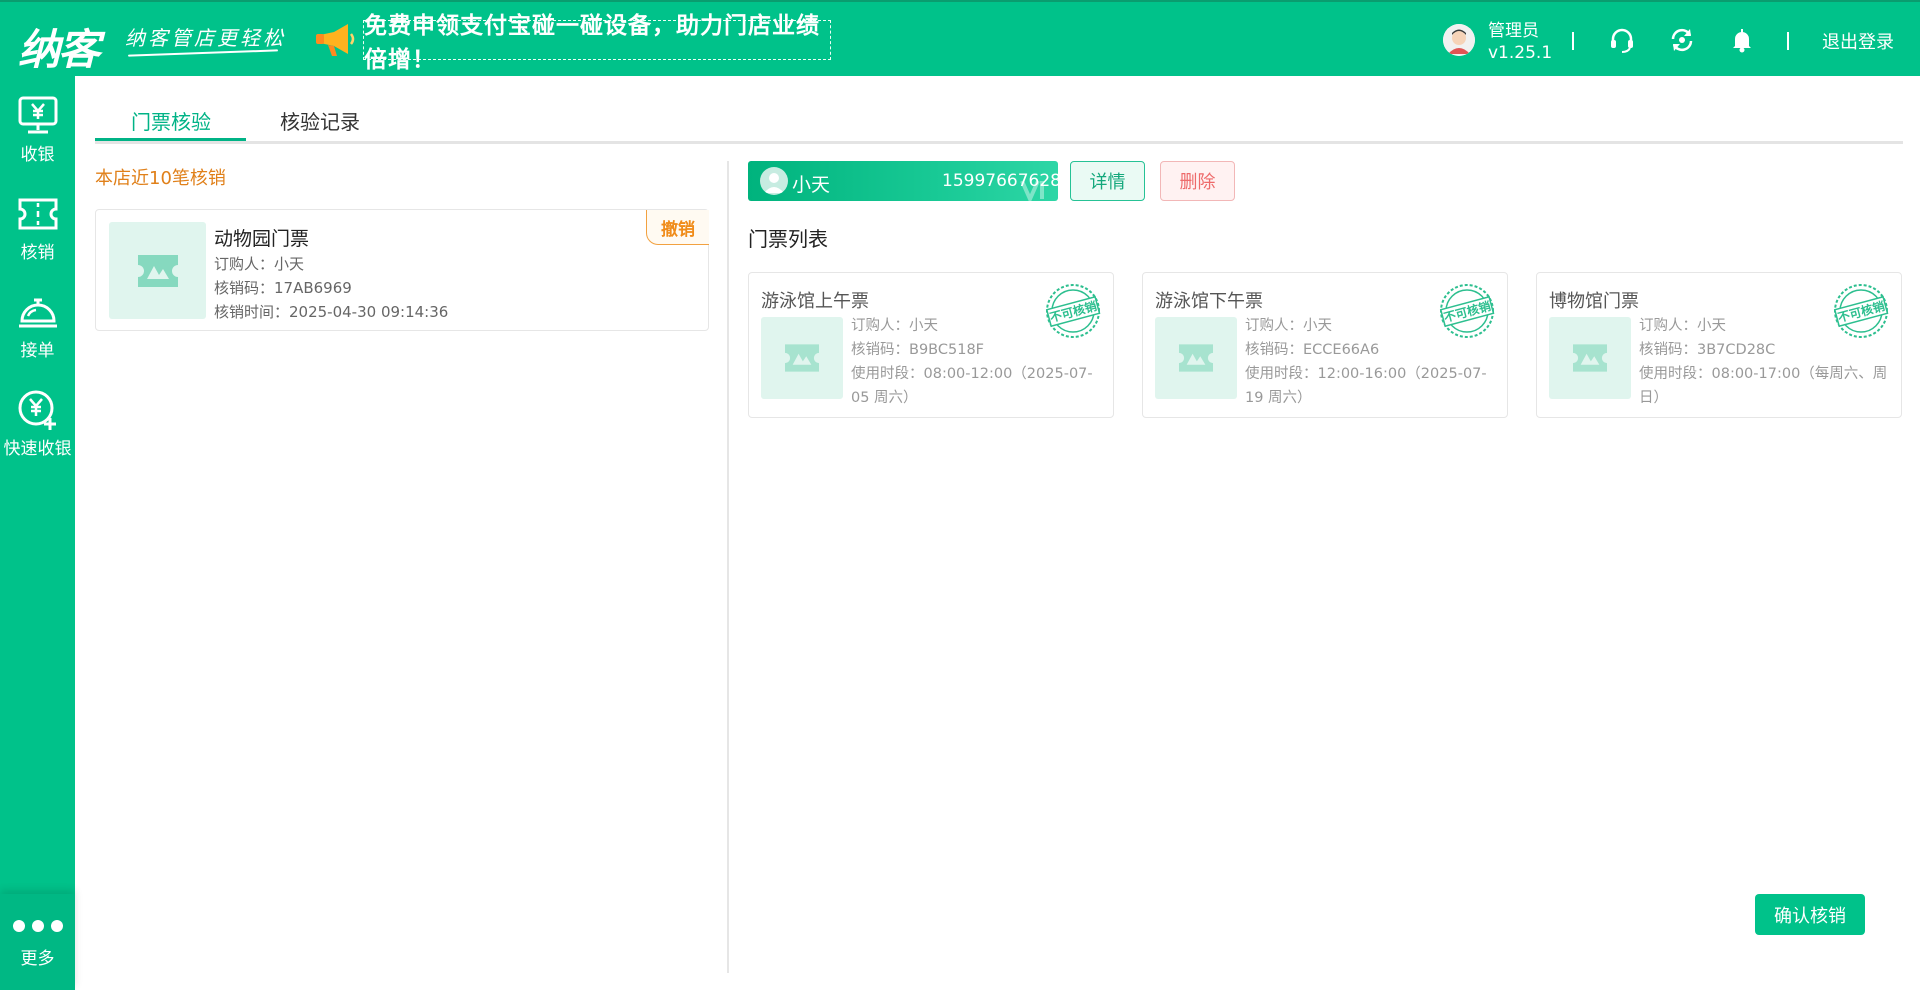 The image size is (1920, 990). Describe the element at coordinates (1032, 190) in the screenshot. I see `vip-watermark-icon` at that location.